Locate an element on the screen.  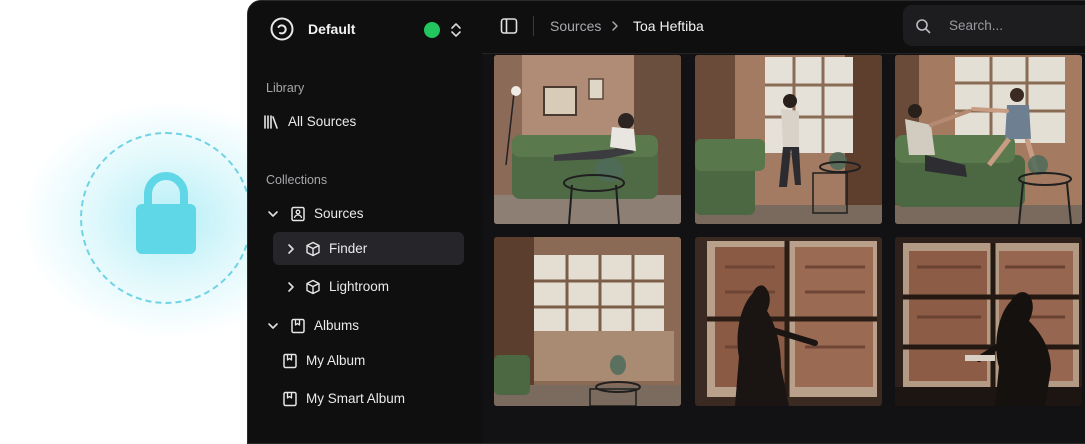
sidebar-item-lightroom: Lightroom is located at coordinates (368, 286).